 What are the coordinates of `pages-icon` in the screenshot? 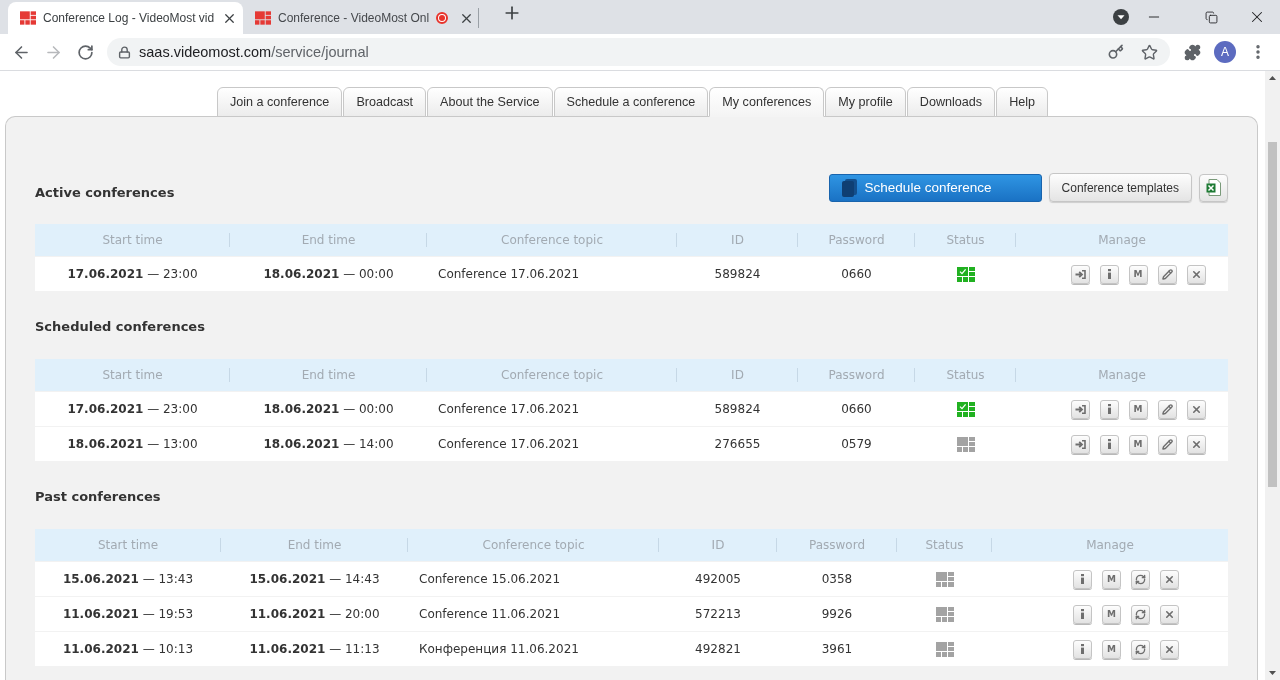 It's located at (849, 187).